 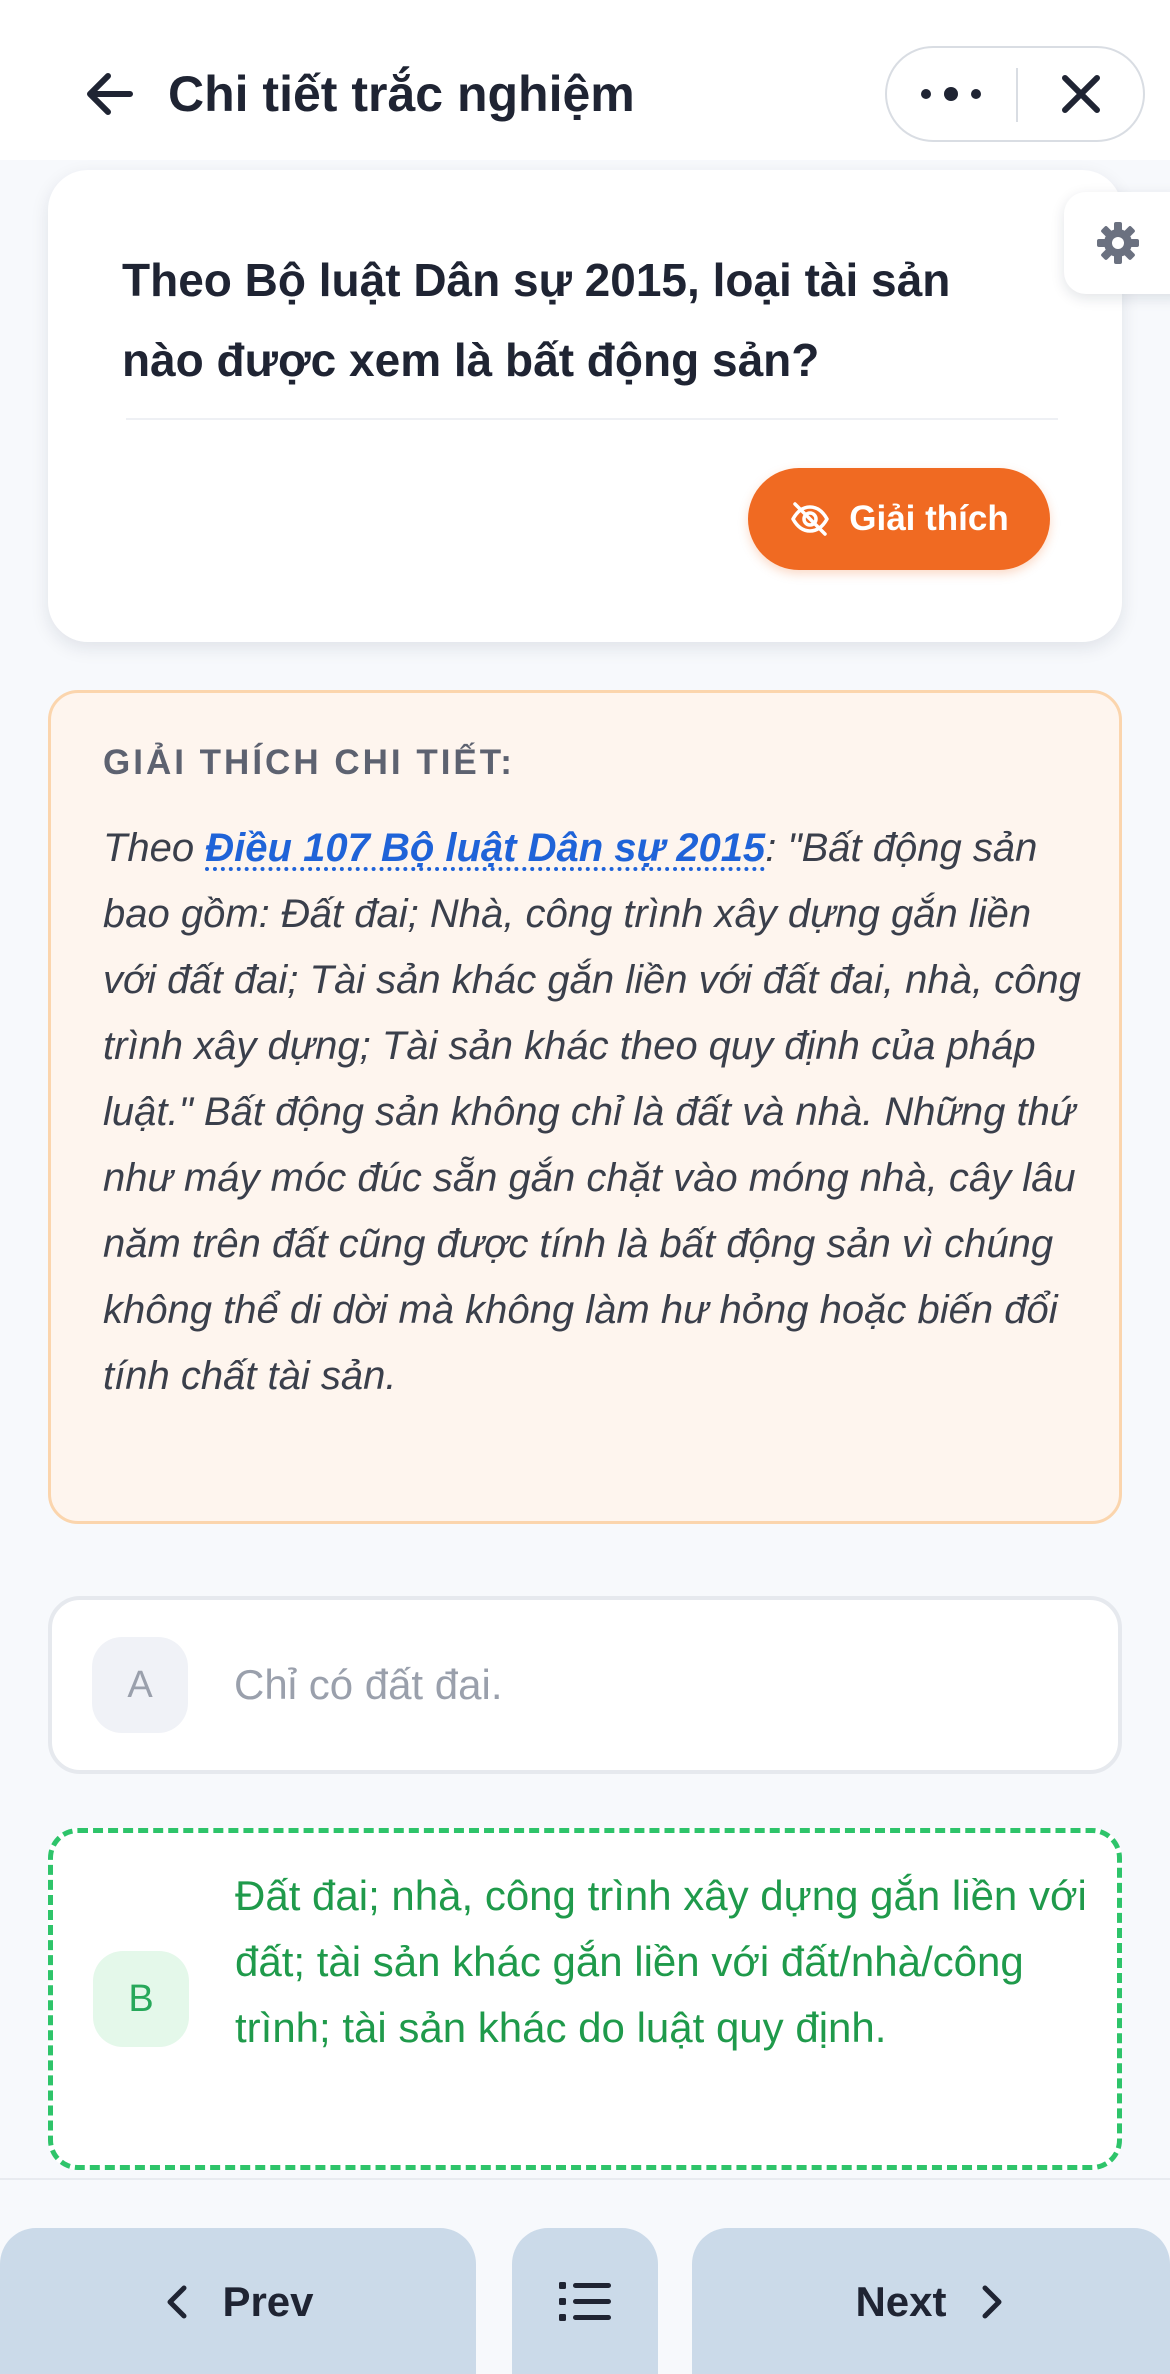 What do you see at coordinates (901, 2301) in the screenshot?
I see `next-label: Next` at bounding box center [901, 2301].